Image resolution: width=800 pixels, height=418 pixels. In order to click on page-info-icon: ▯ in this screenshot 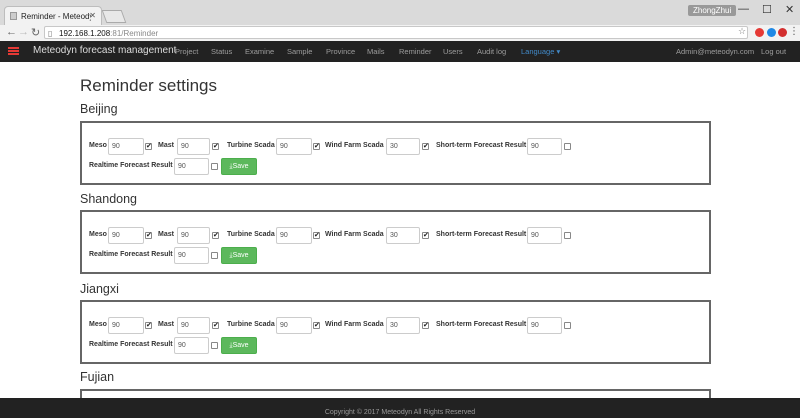, I will do `click(50, 33)`.